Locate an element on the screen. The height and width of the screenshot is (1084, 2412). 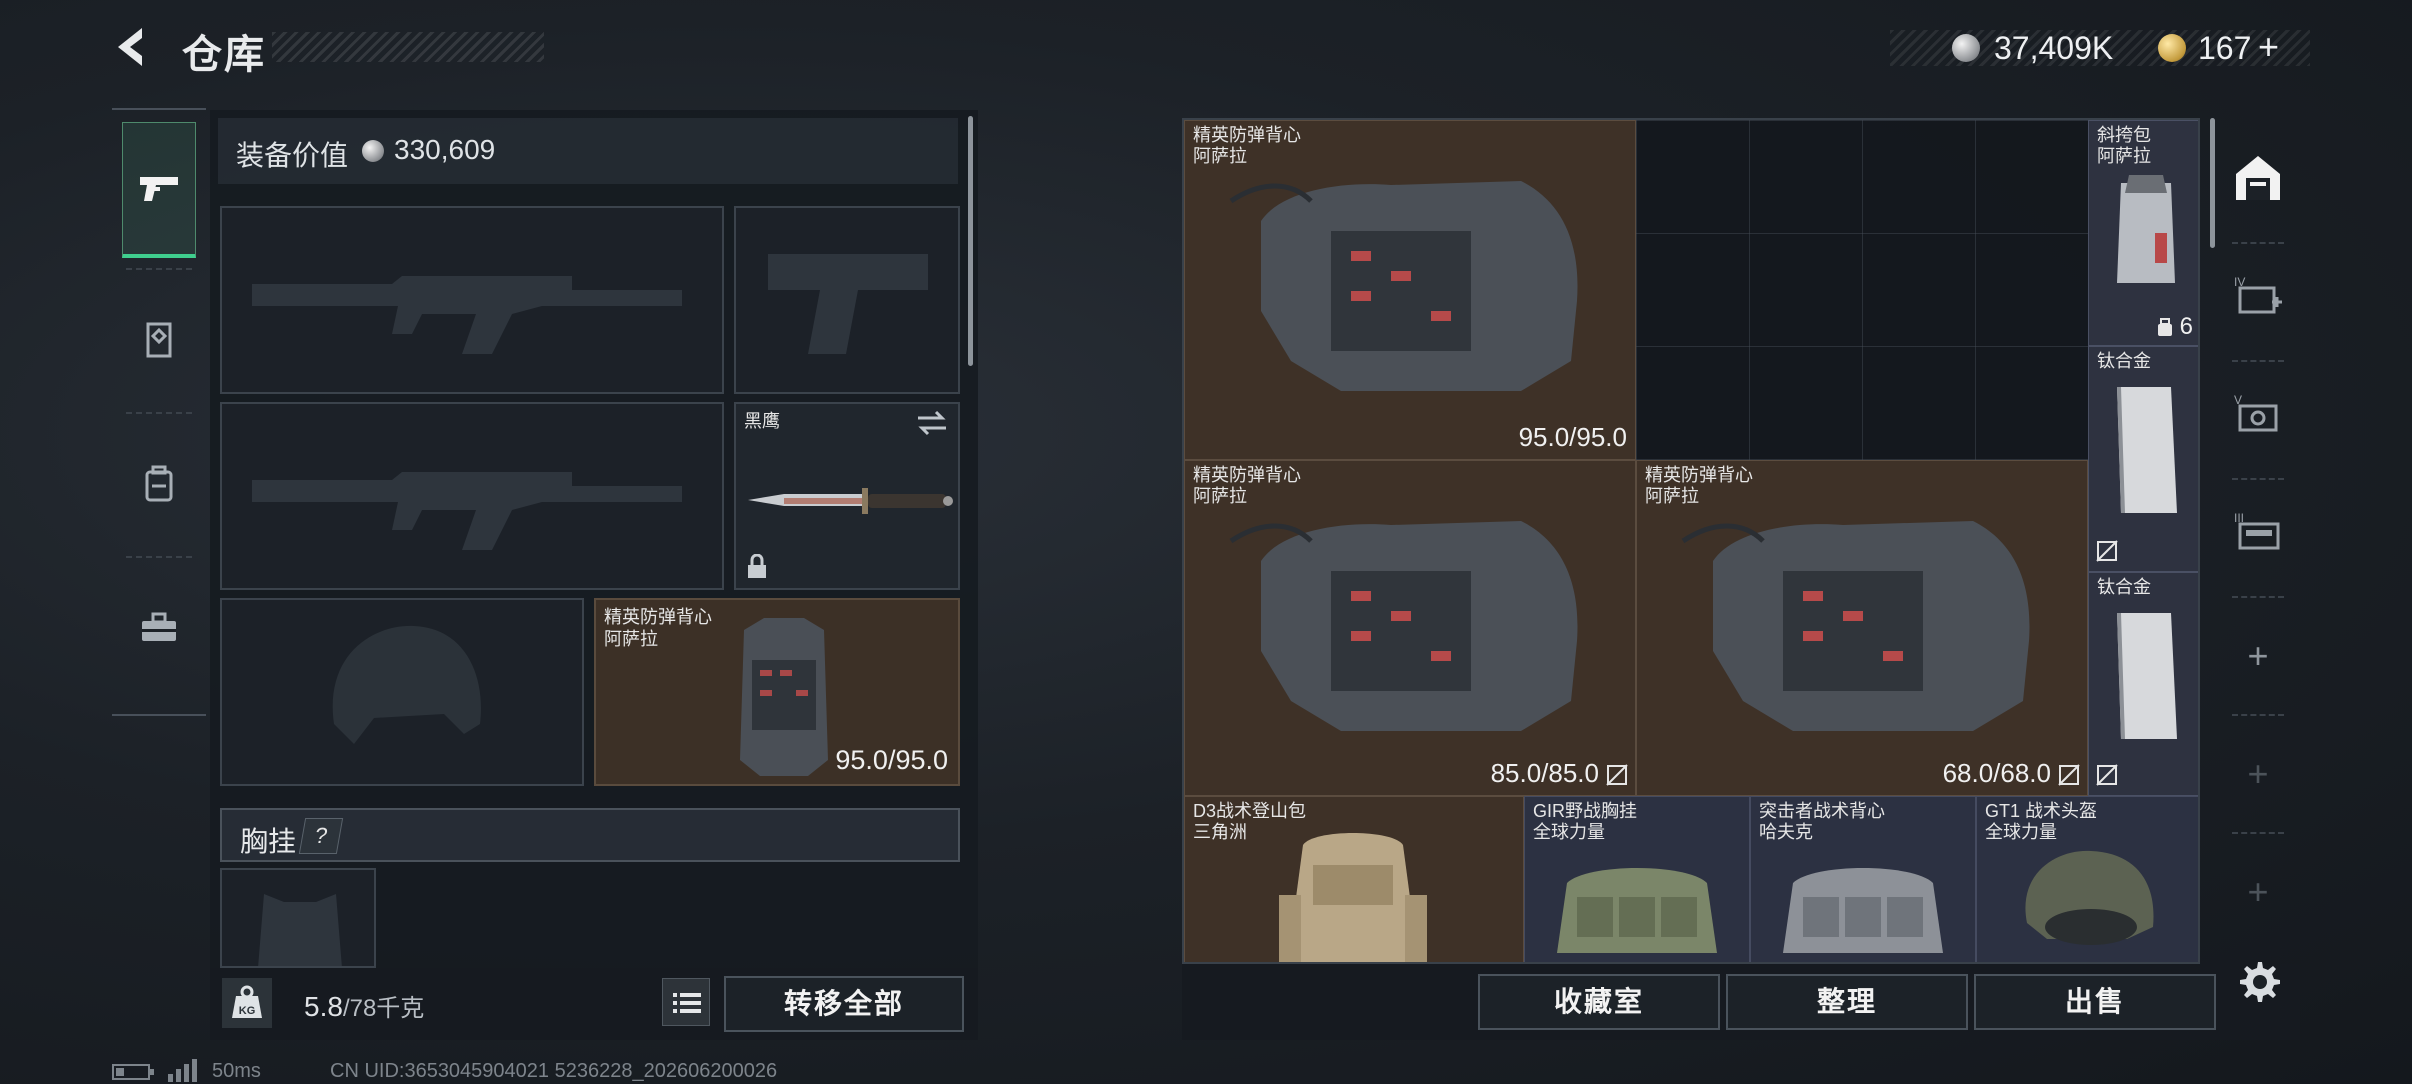
storage-item-sling-bag: 斜挎包 阿萨拉 6 is located at coordinates (2143, 233).